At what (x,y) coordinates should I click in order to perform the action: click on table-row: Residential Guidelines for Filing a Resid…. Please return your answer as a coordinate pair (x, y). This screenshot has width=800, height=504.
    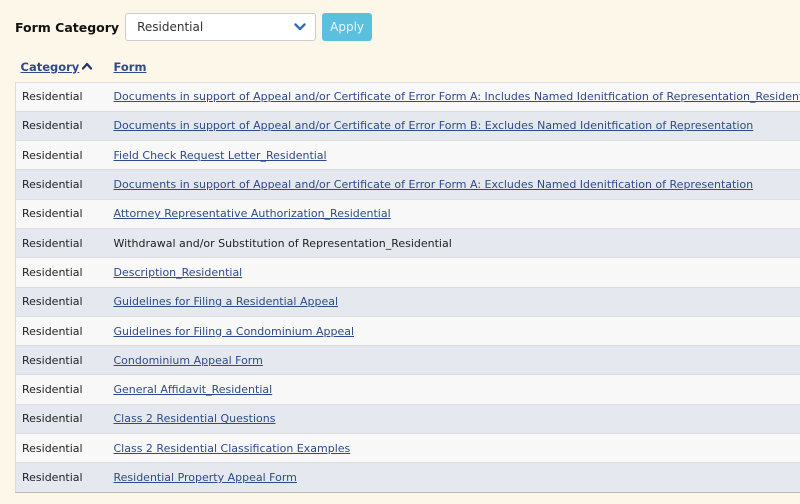
    Looking at the image, I should click on (407, 301).